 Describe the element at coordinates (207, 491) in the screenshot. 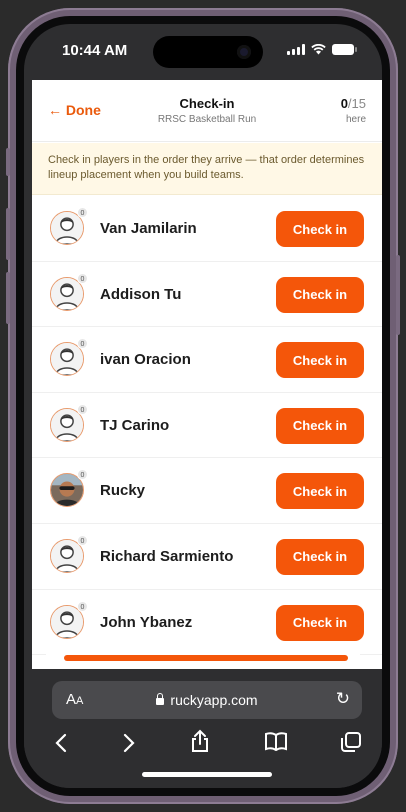

I see `player-row: 0 Rucky Check in` at that location.